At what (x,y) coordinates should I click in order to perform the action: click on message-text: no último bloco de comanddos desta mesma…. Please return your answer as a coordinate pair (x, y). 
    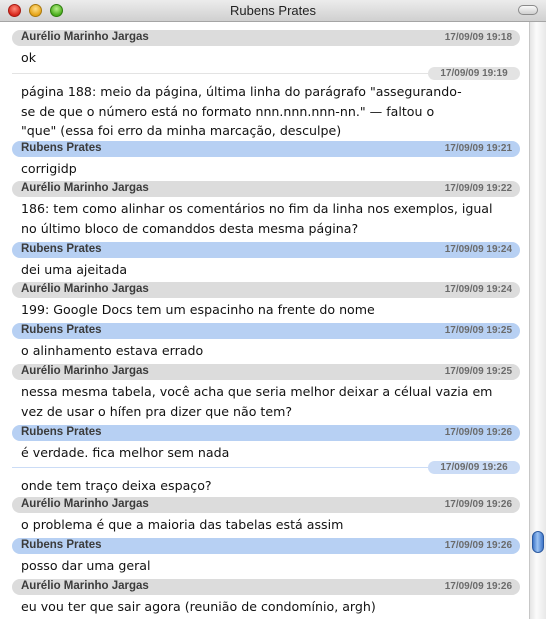
    Looking at the image, I should click on (190, 228).